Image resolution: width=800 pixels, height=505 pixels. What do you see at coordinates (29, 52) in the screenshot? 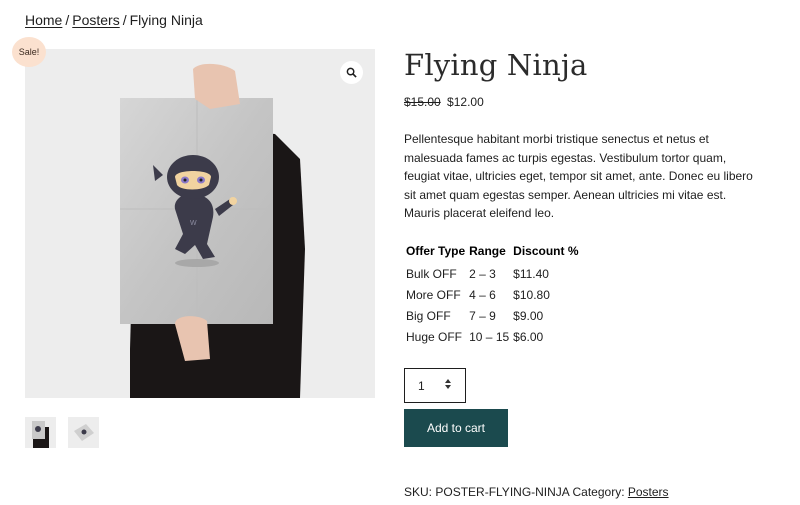
I see `sale-badge: Sale!` at bounding box center [29, 52].